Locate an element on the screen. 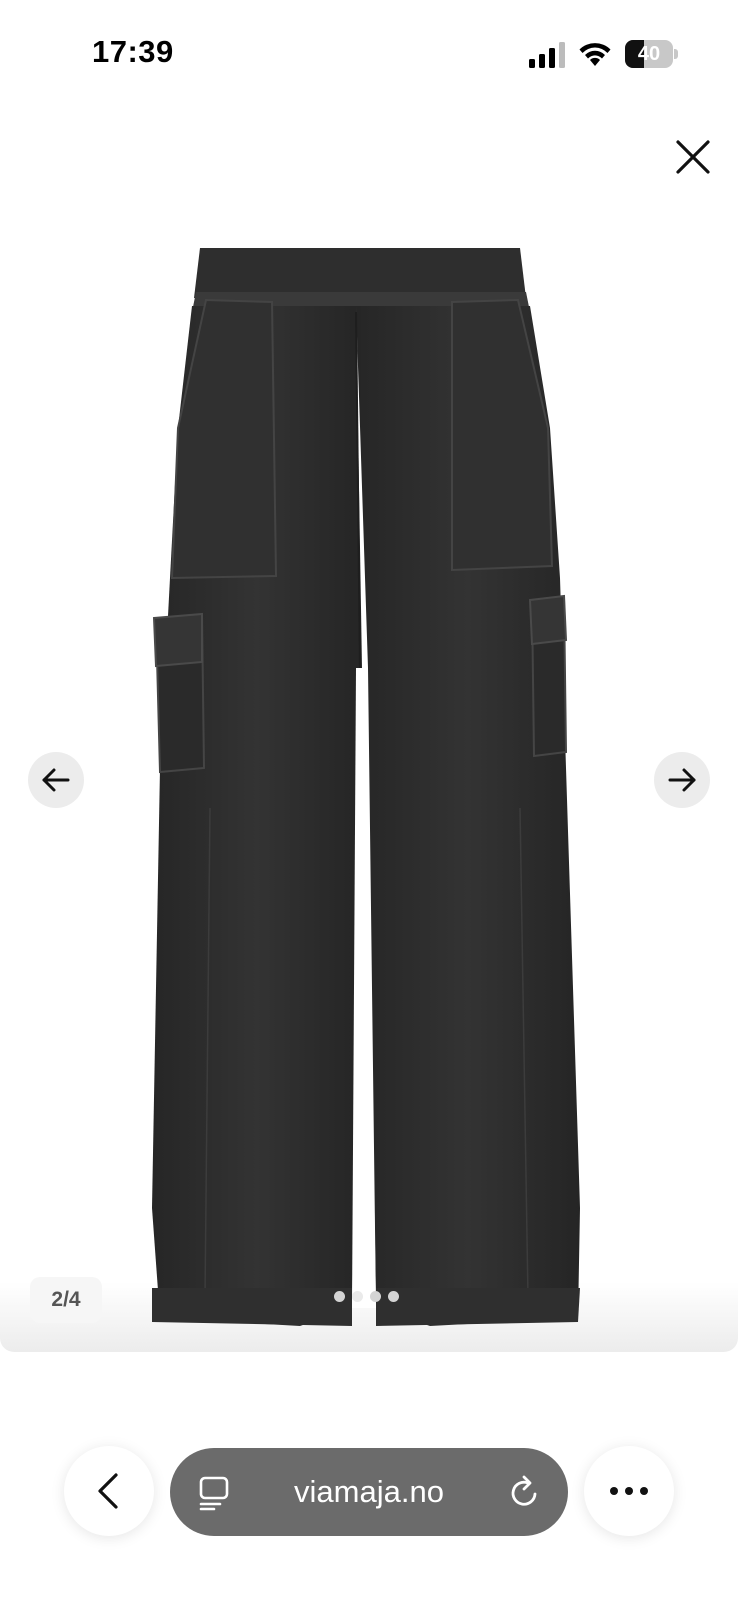  arrow-left-icon is located at coordinates (56, 780).